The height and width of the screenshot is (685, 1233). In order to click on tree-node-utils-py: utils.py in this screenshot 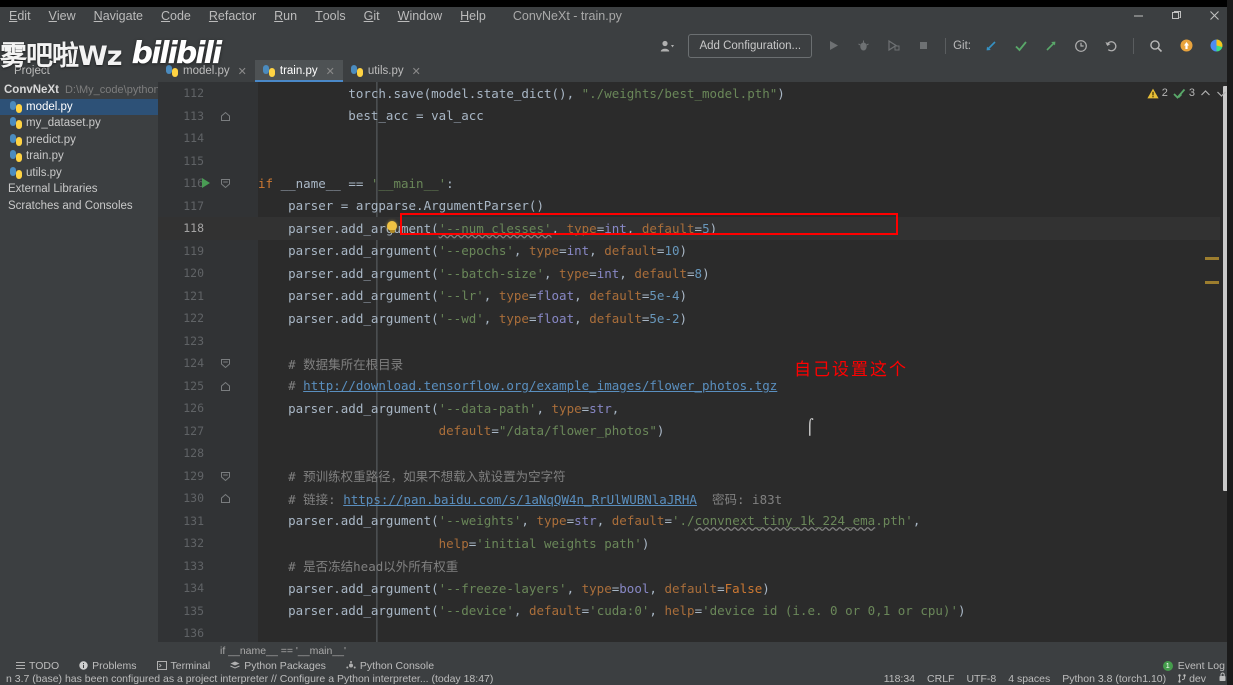, I will do `click(79, 173)`.